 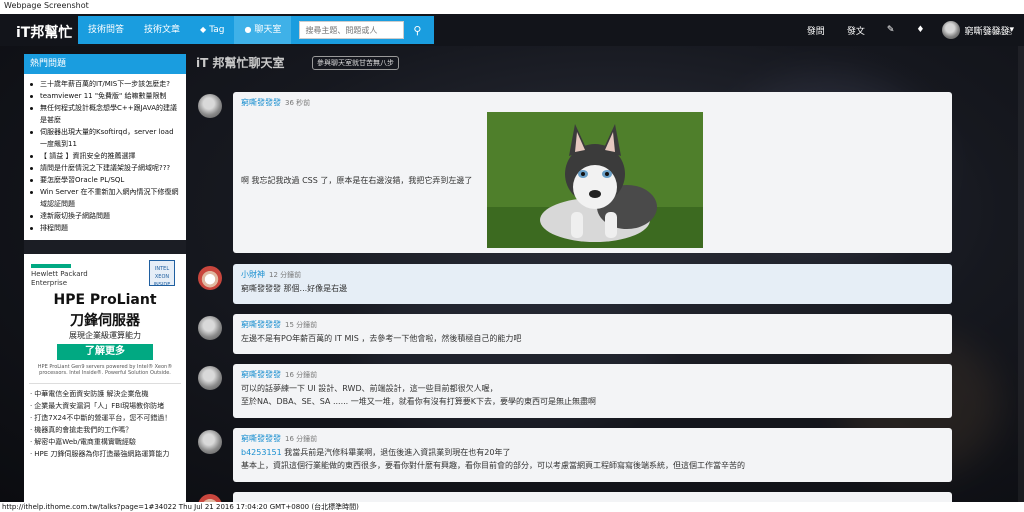 I want to click on hot-question-item: 達新廠切換子網路問題, so click(x=105, y=216).